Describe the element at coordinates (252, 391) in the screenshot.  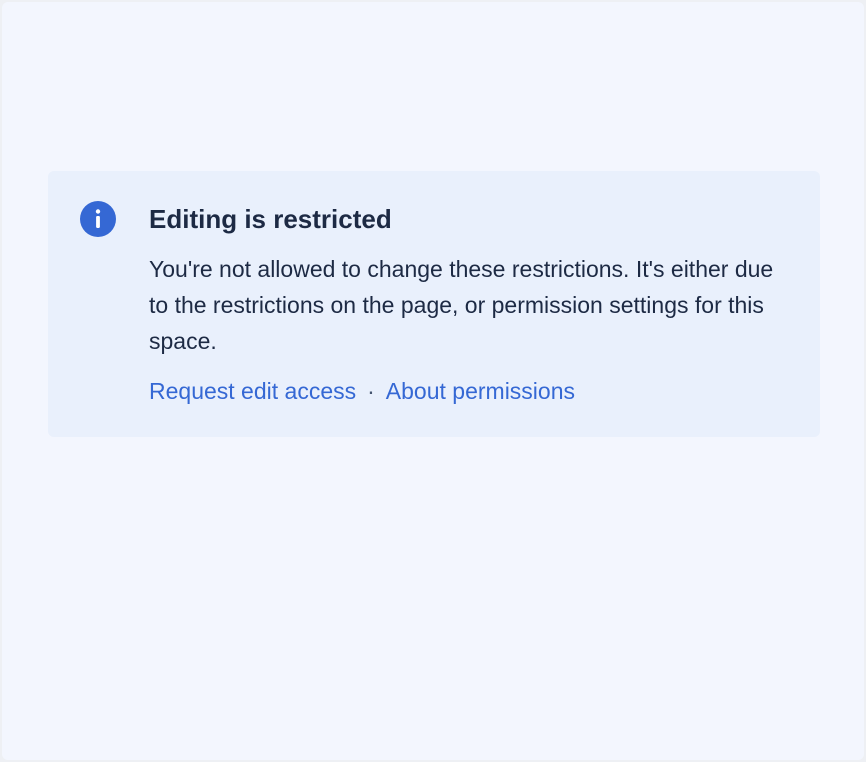
I see `request-edit-access-link: Request edit access` at that location.